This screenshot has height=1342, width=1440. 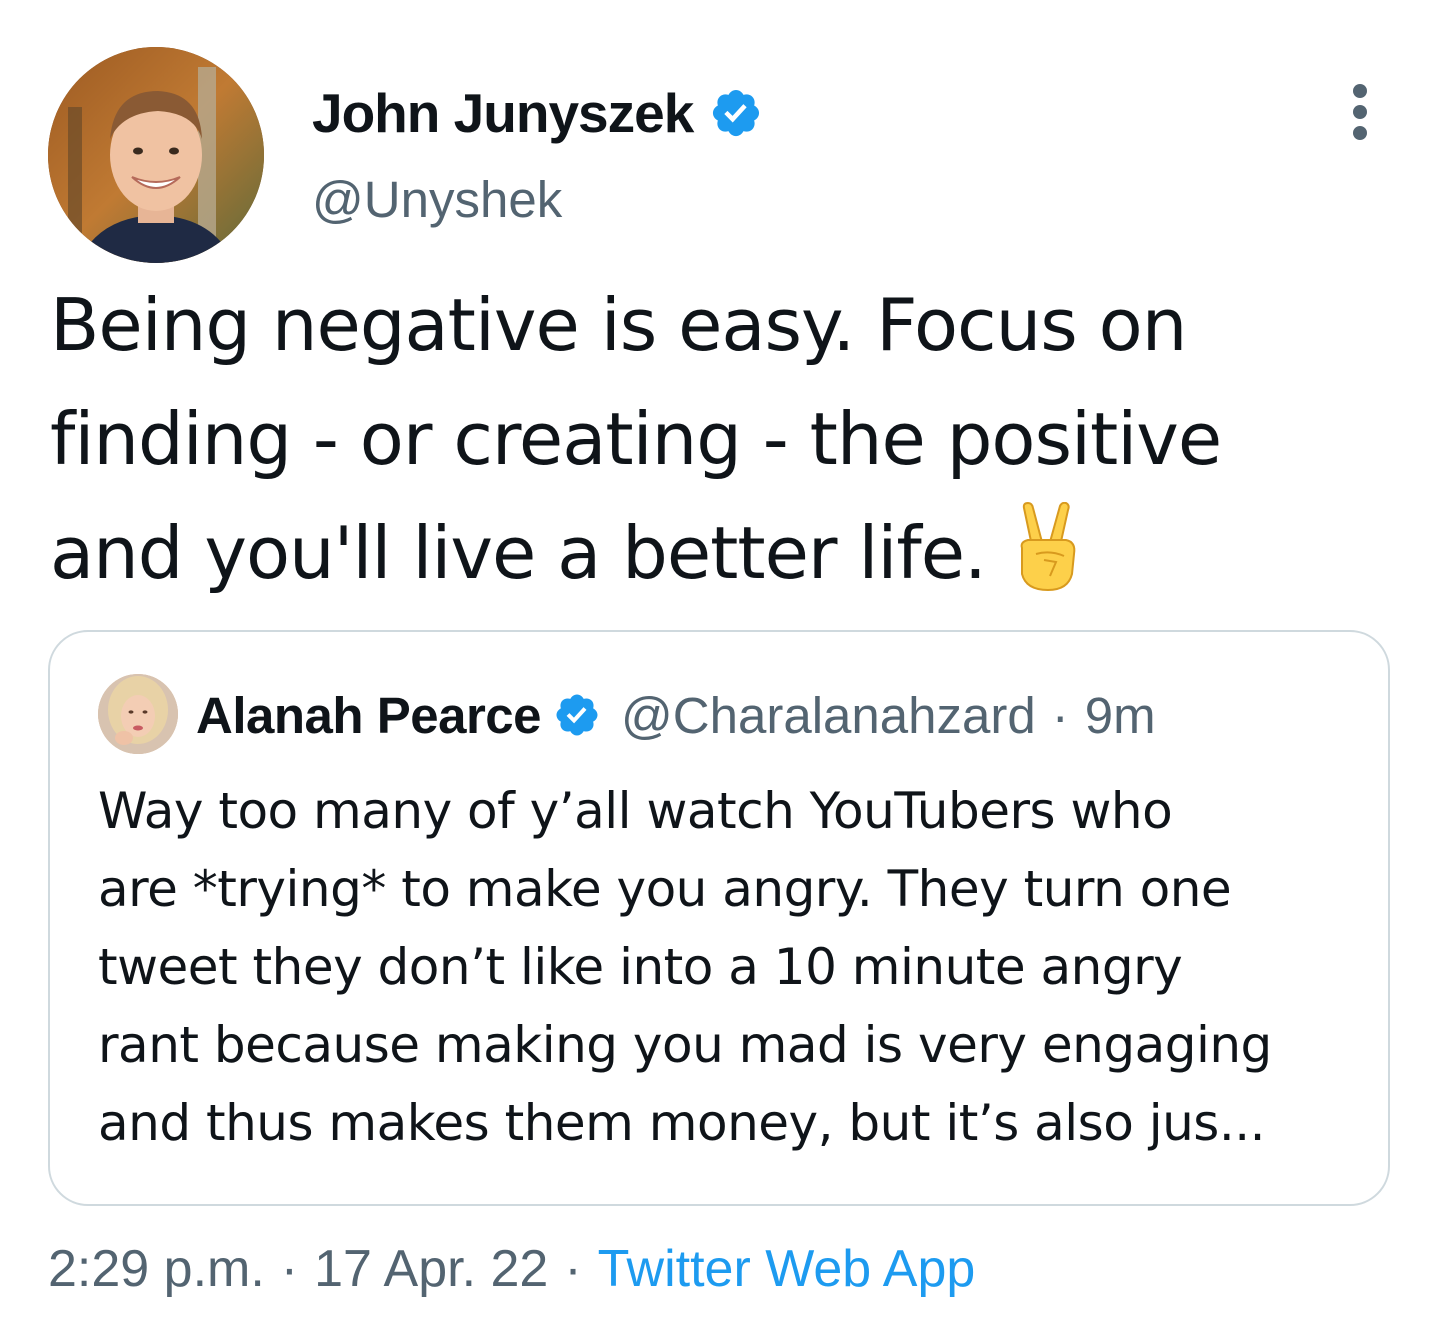 I want to click on tweet-text-line: and you'll live a better life., so click(x=518, y=553).